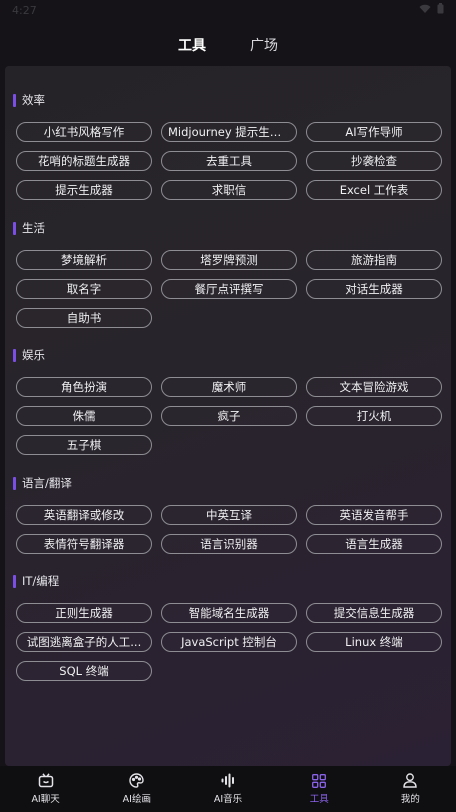 This screenshot has height=812, width=456. I want to click on nav-label: AI音乐, so click(228, 799).